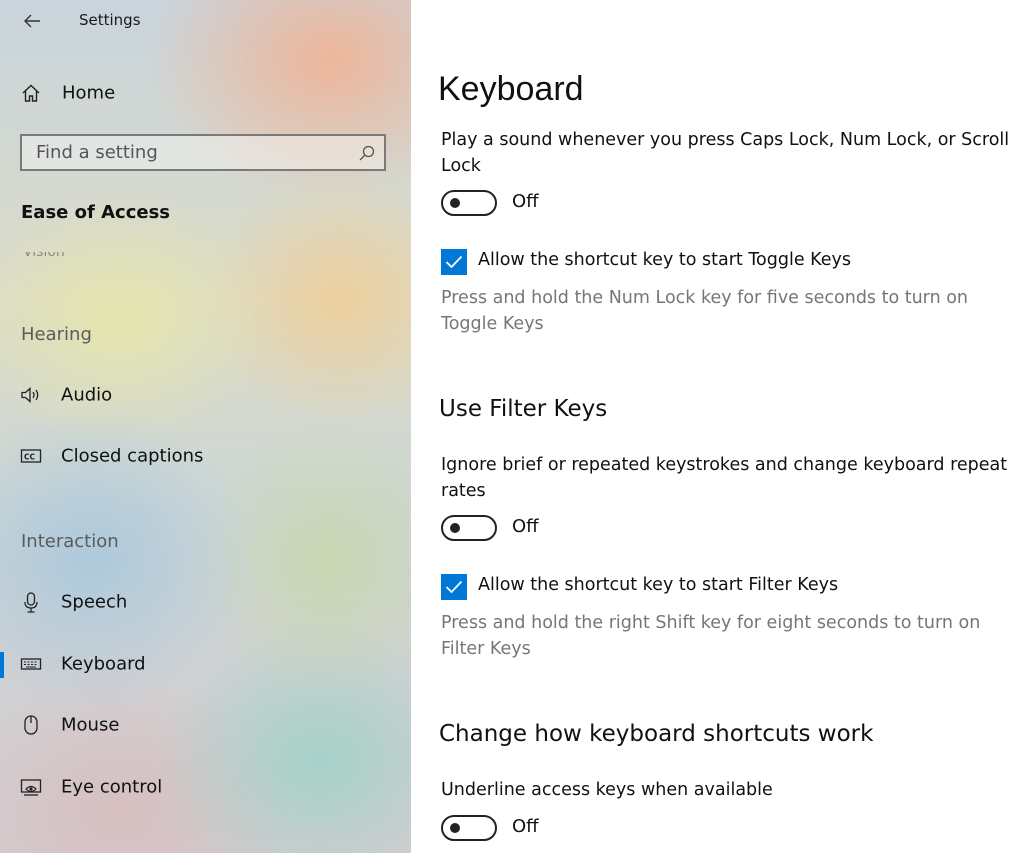 The width and height of the screenshot is (1024, 853). What do you see at coordinates (31, 93) in the screenshot?
I see `home-icon` at bounding box center [31, 93].